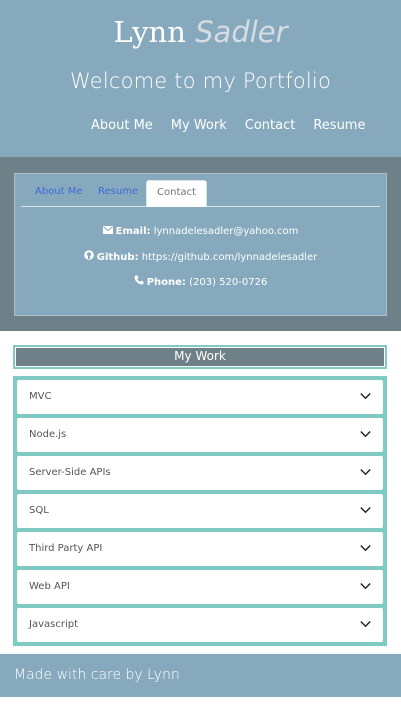 The width and height of the screenshot is (401, 706). What do you see at coordinates (176, 193) in the screenshot?
I see `tab-contact: Contact` at bounding box center [176, 193].